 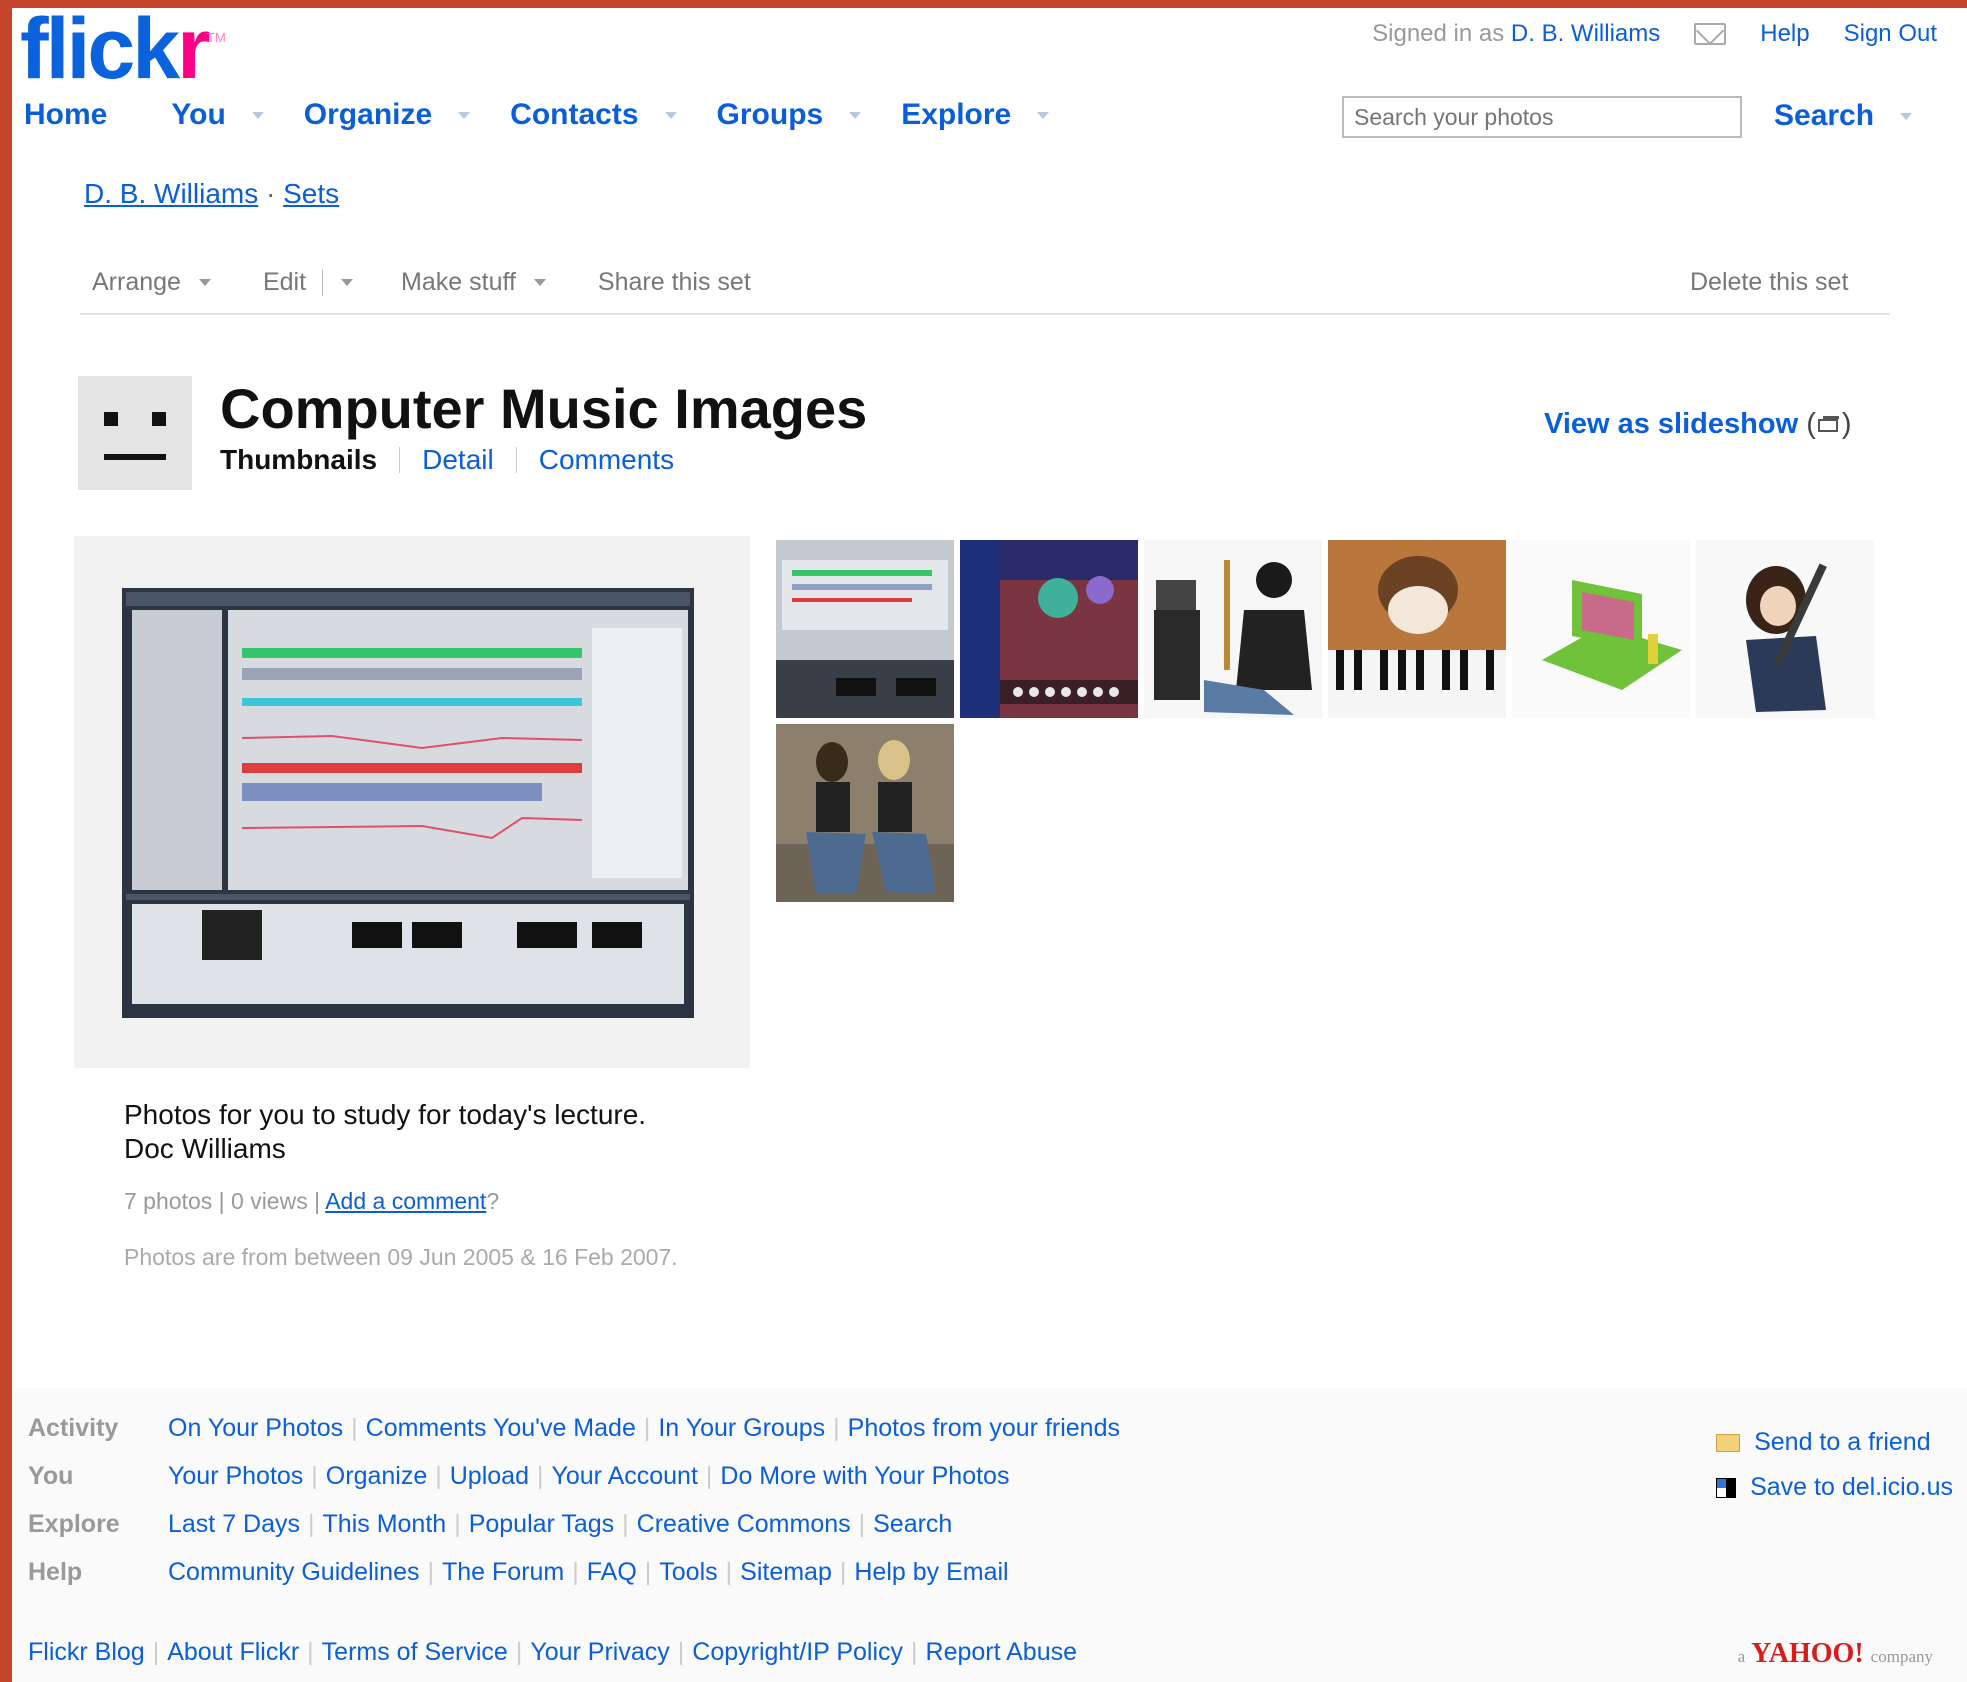 I want to click on footer-link: FAQ, so click(x=612, y=1572).